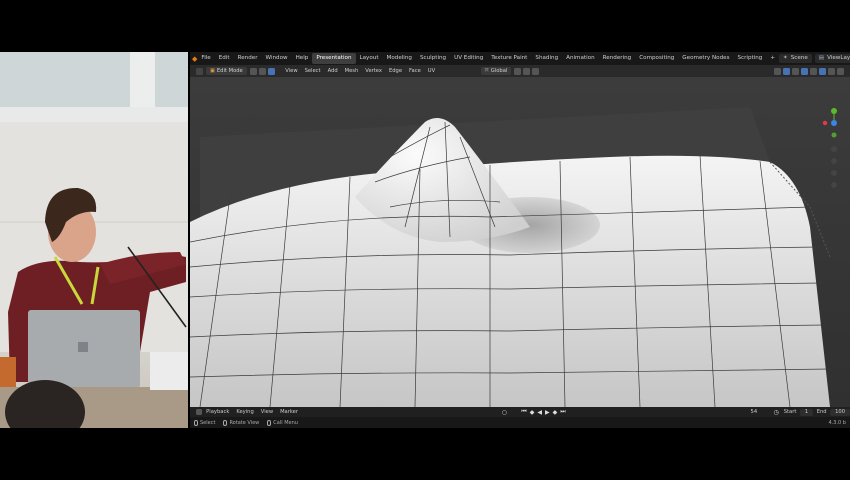  What do you see at coordinates (834, 173) in the screenshot?
I see `camera-view-icon` at bounding box center [834, 173].